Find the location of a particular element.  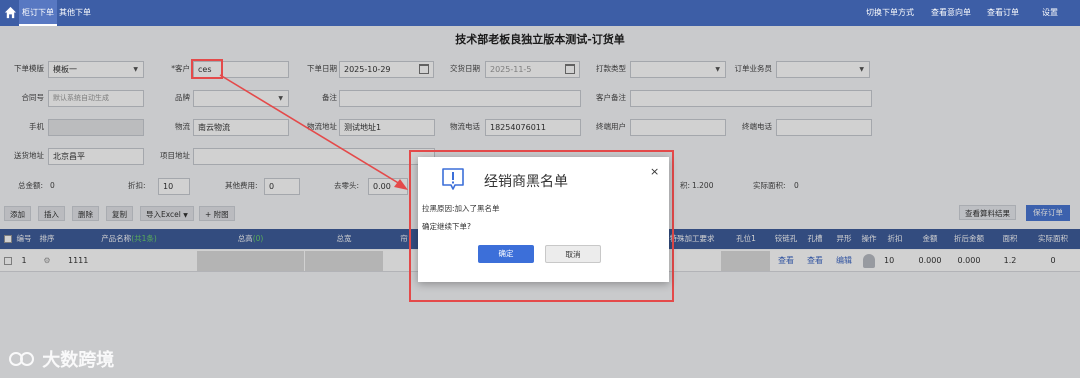

settings-link: 设置 is located at coordinates (1050, 13).